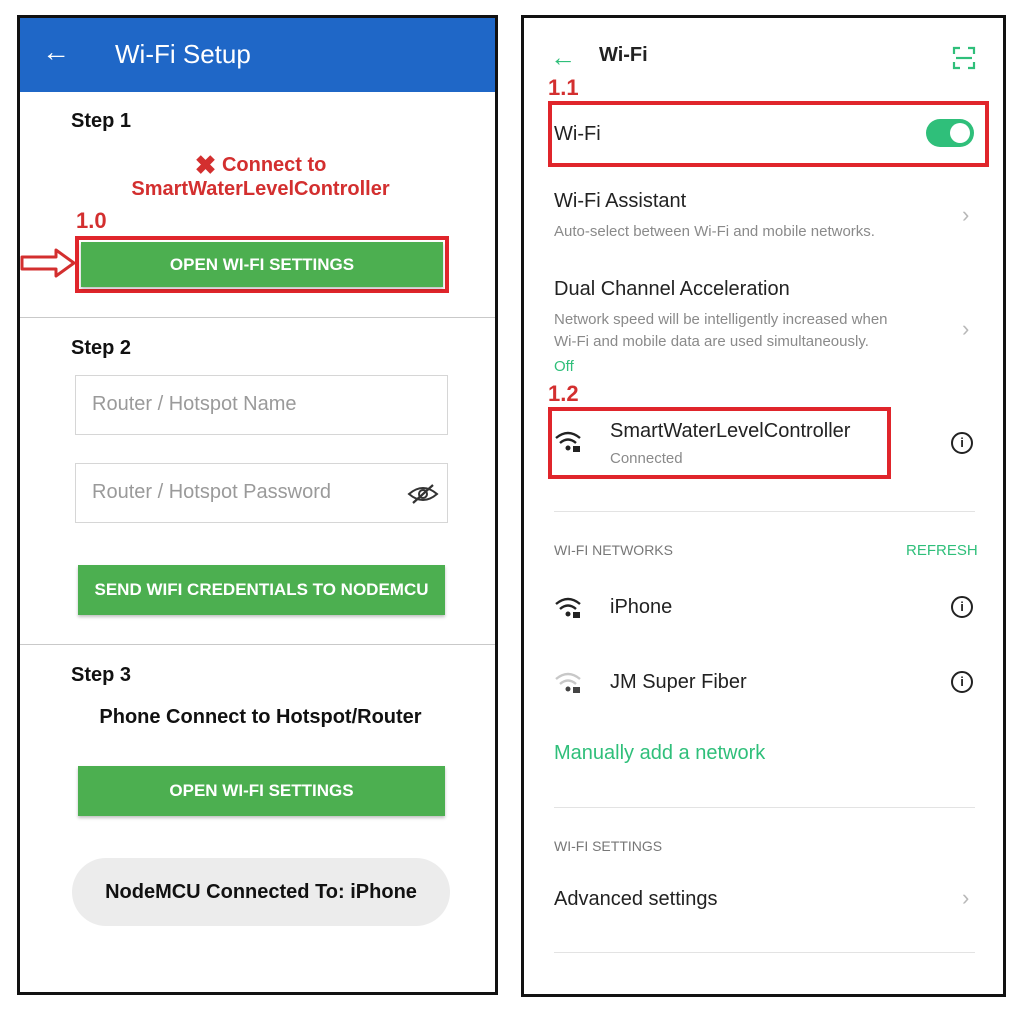  I want to click on router-name-input: Router / Hotspot Name, so click(261, 405).